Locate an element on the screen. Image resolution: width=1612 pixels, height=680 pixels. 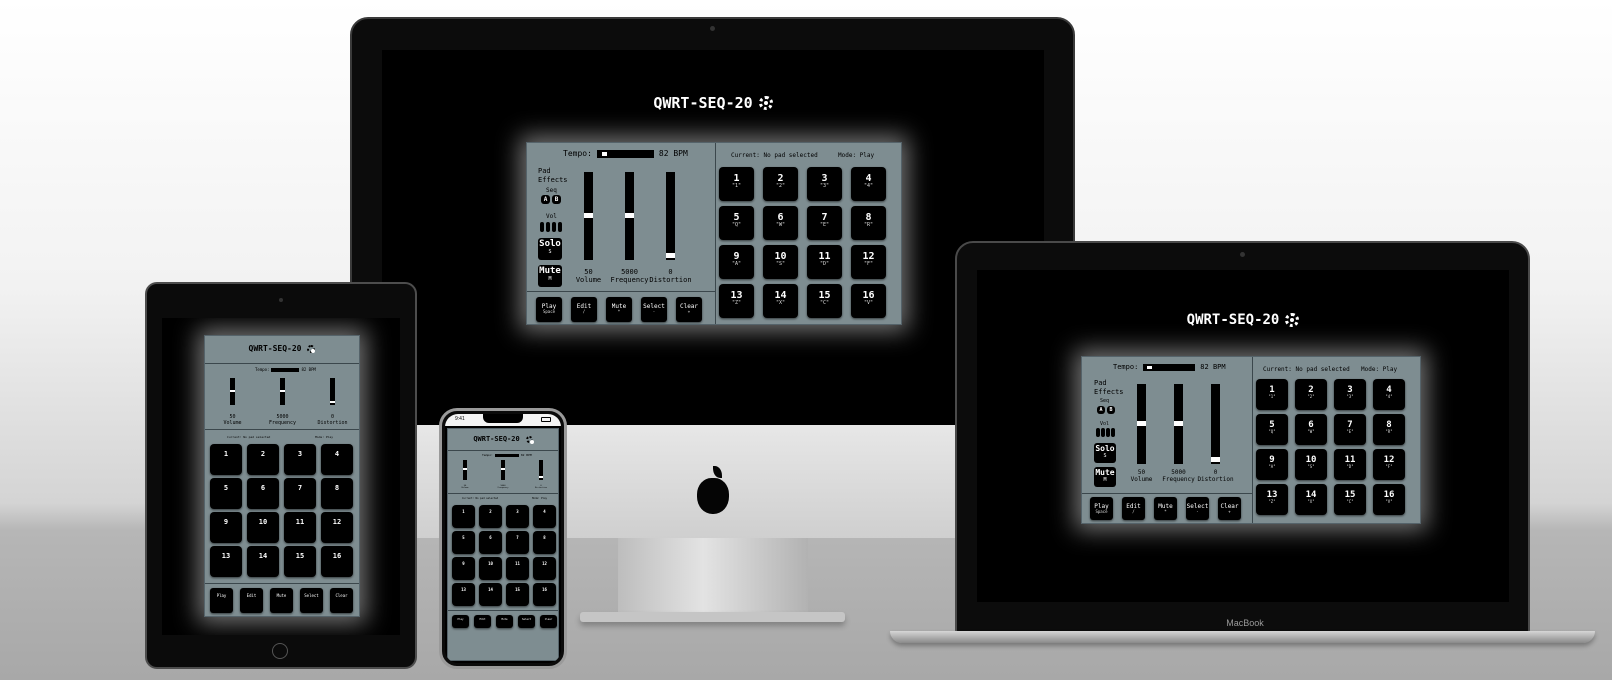
pad-13: 13 "Z" is located at coordinates (1272, 499).